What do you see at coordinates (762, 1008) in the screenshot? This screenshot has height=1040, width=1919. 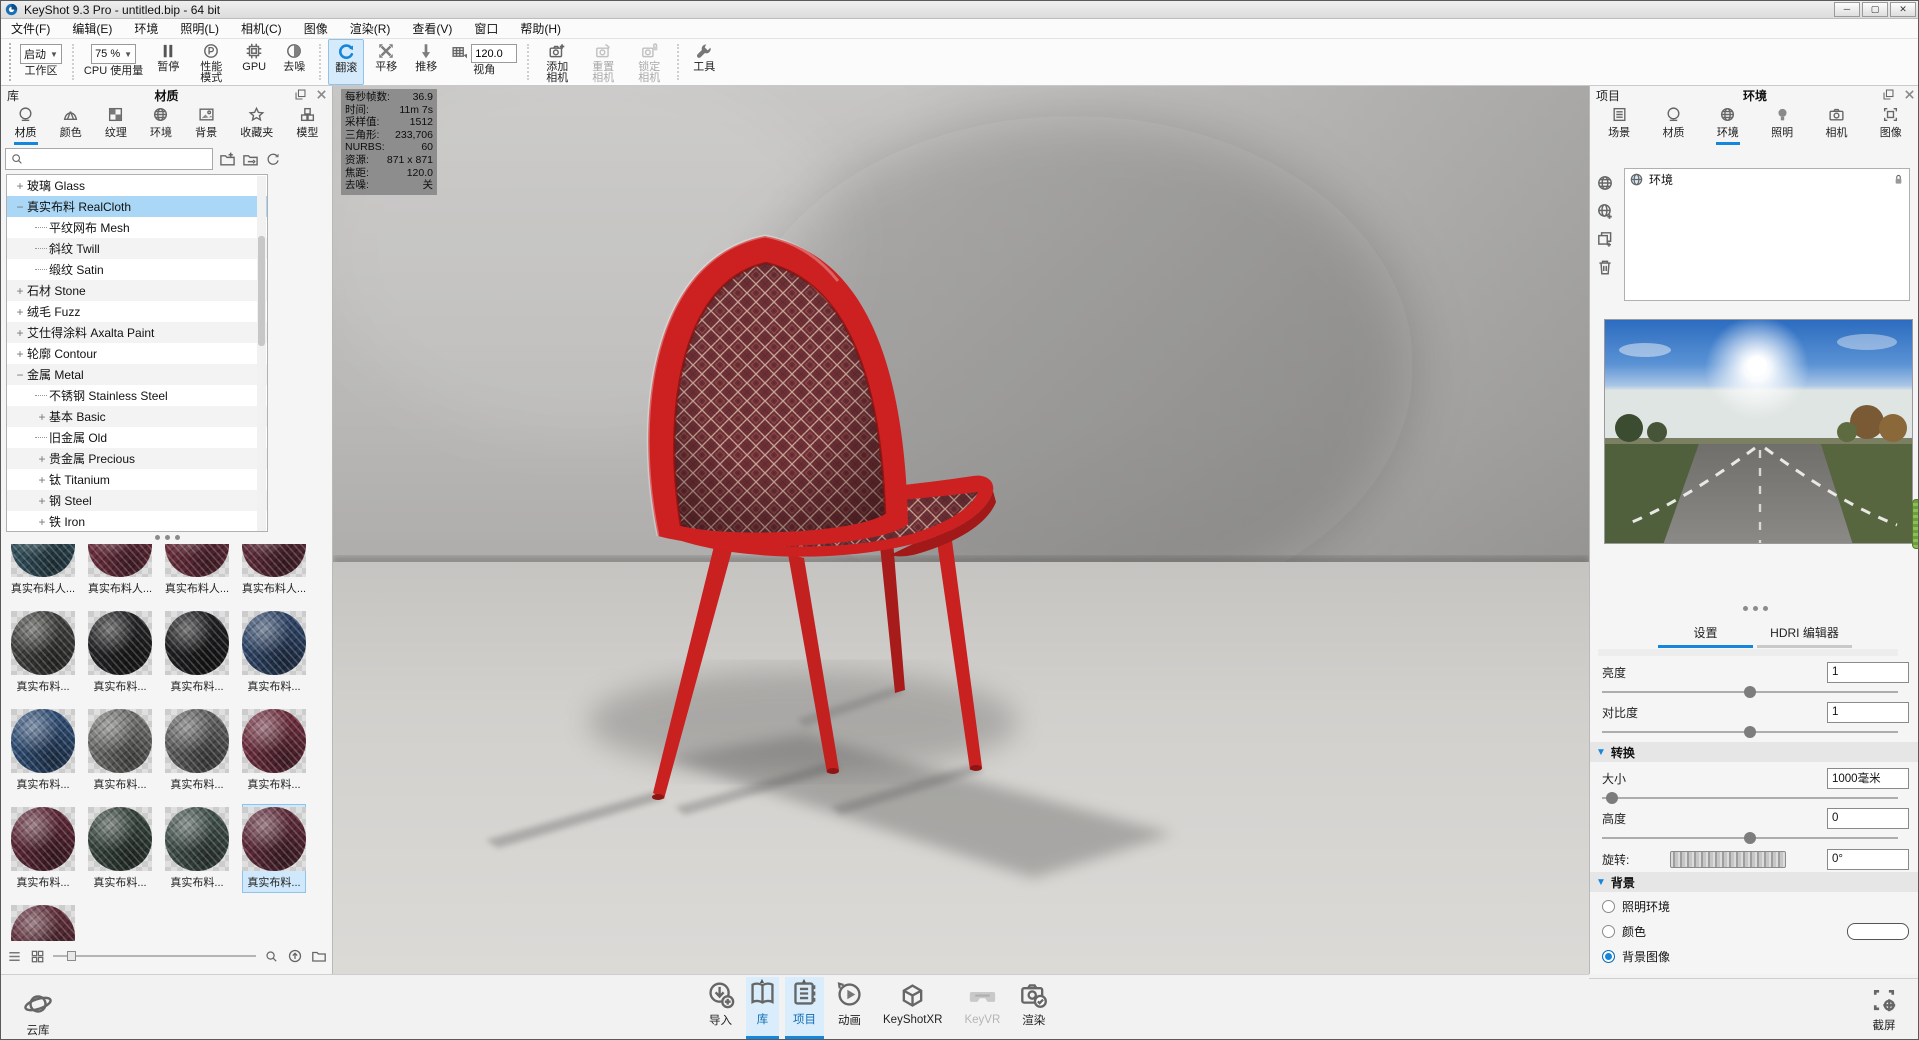 I see `bottom-button-book: ▲ 库` at bounding box center [762, 1008].